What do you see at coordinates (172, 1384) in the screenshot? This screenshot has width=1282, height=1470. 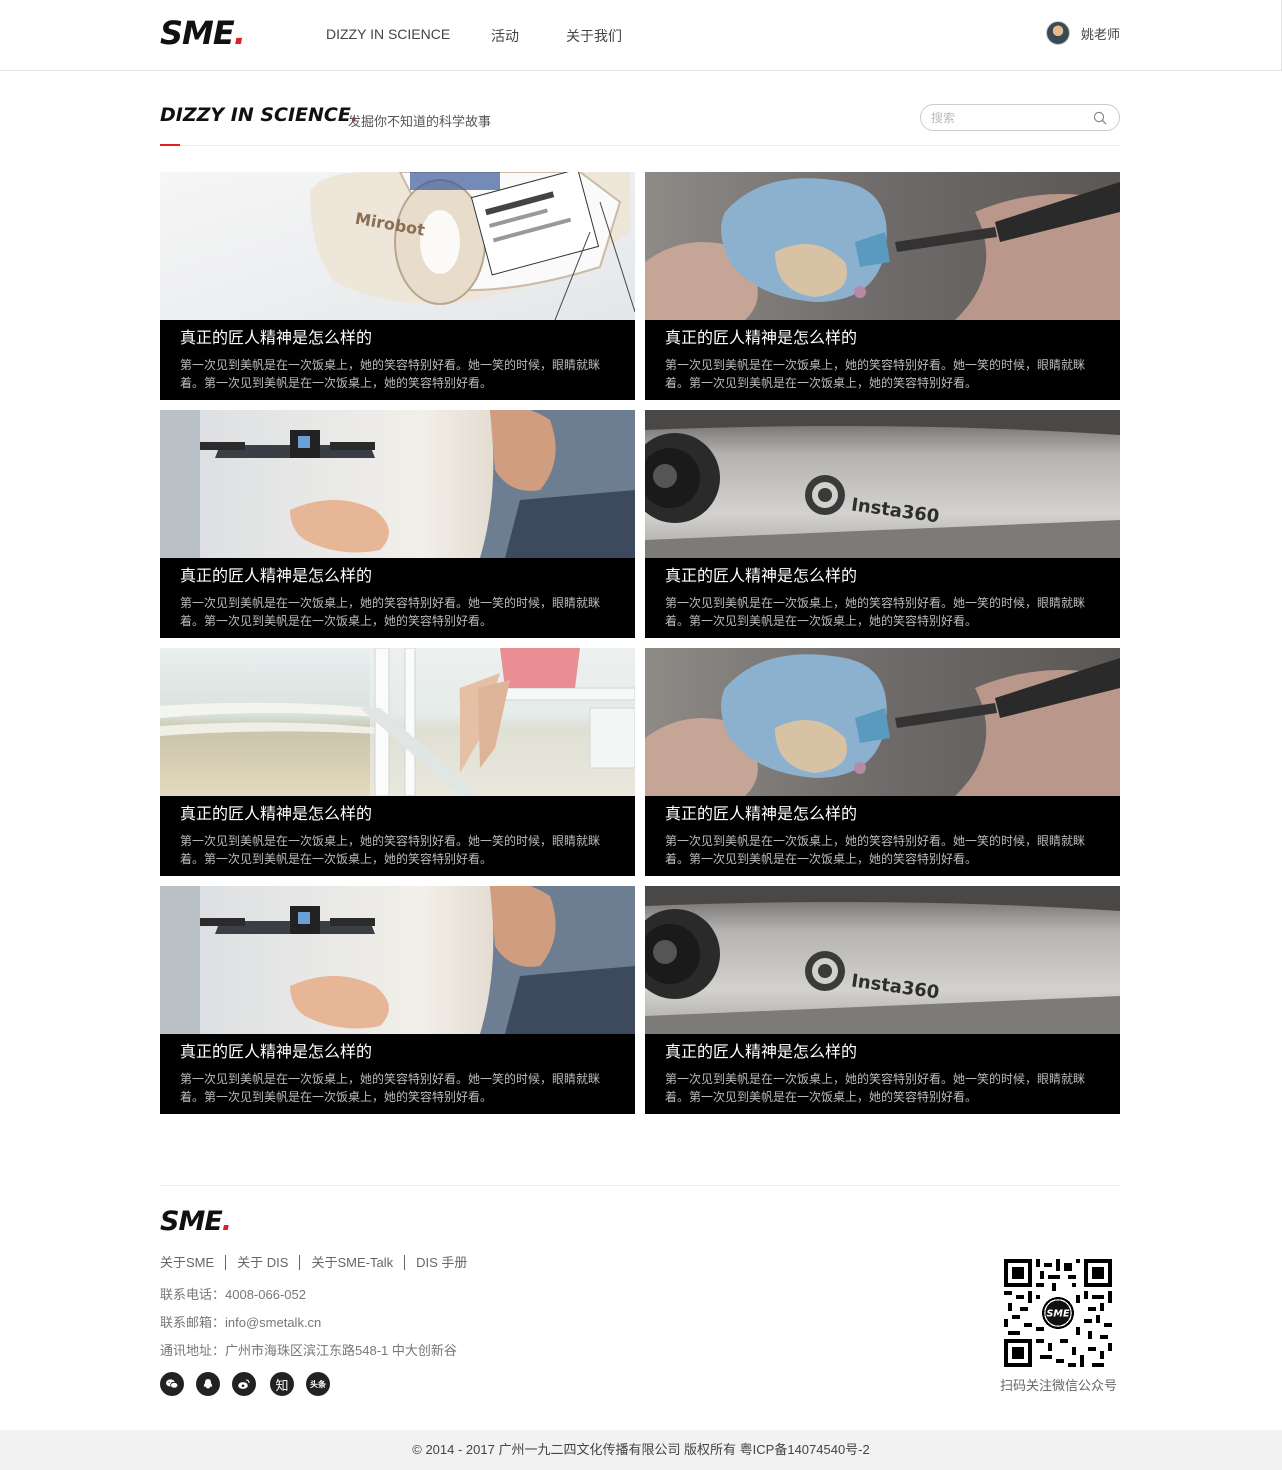 I see `wechat-icon` at bounding box center [172, 1384].